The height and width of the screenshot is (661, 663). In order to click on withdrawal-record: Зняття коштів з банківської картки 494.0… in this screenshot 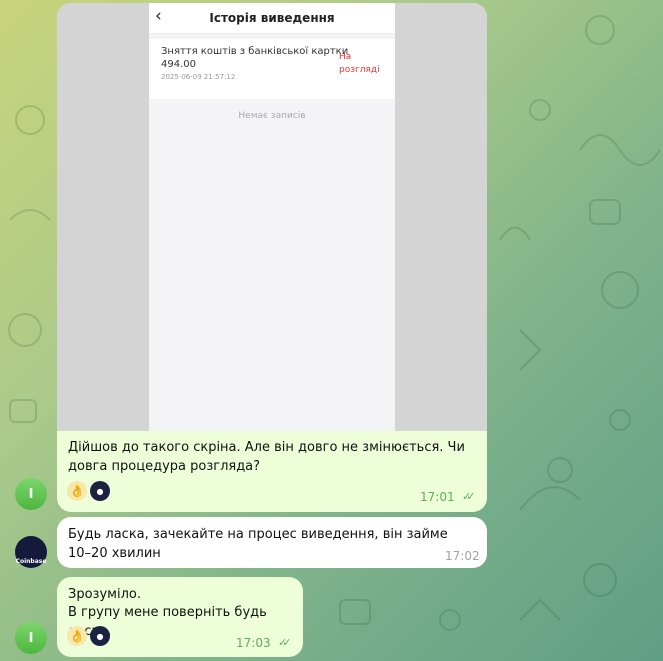, I will do `click(272, 69)`.